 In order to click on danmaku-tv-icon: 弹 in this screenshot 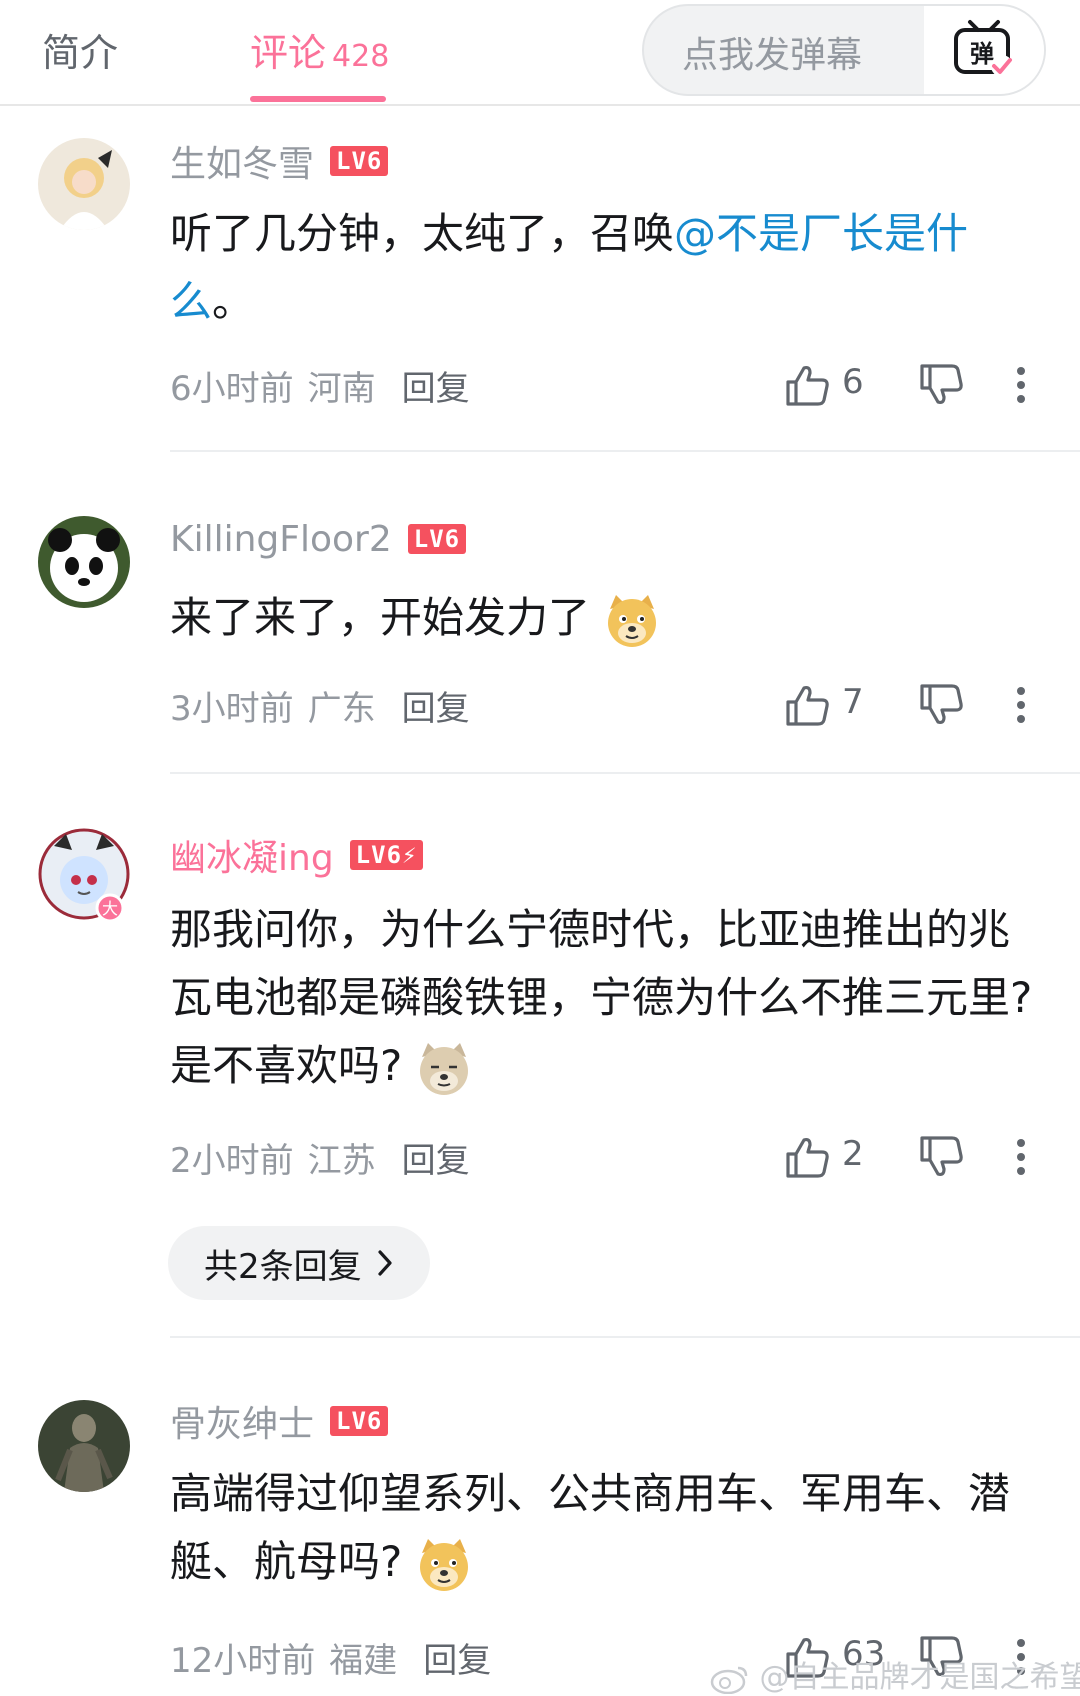, I will do `click(983, 48)`.